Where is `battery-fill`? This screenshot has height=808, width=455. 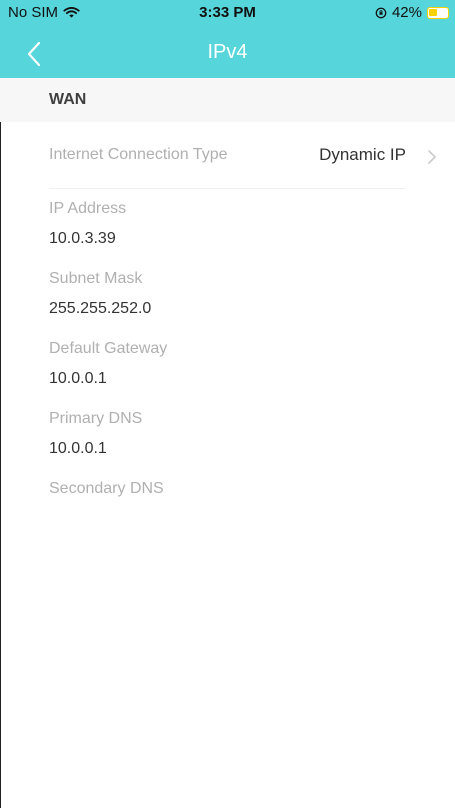 battery-fill is located at coordinates (433, 12).